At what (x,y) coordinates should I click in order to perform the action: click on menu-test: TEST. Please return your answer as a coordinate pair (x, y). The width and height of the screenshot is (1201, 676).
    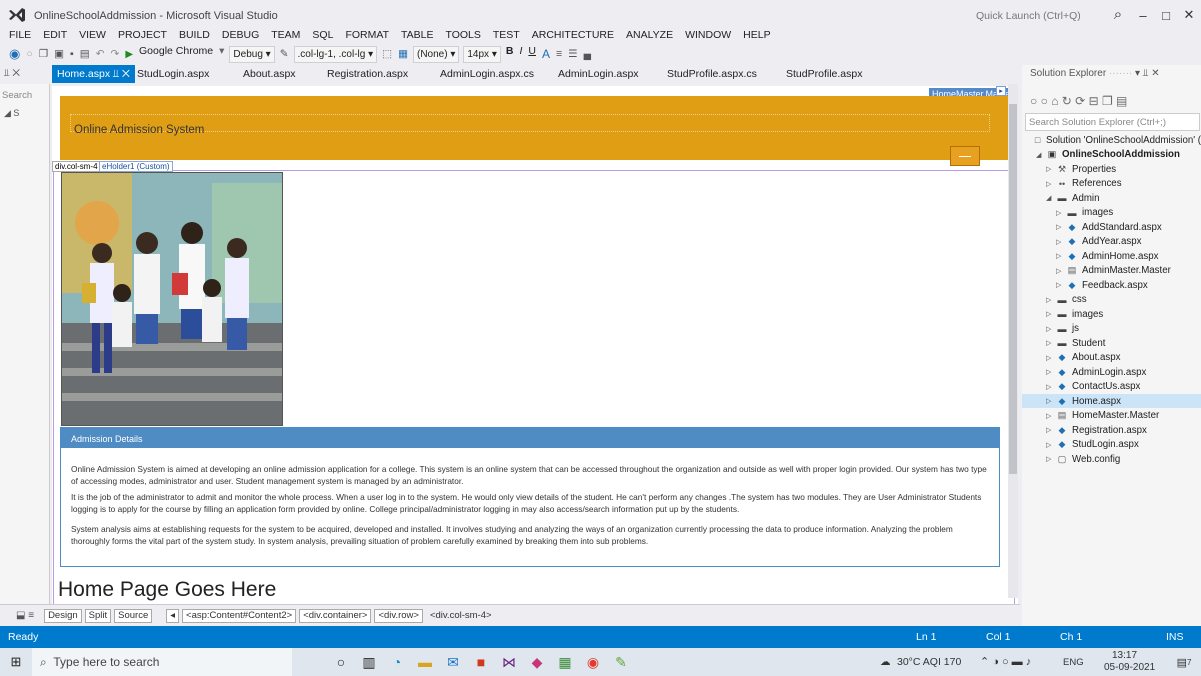
    Looking at the image, I should click on (506, 35).